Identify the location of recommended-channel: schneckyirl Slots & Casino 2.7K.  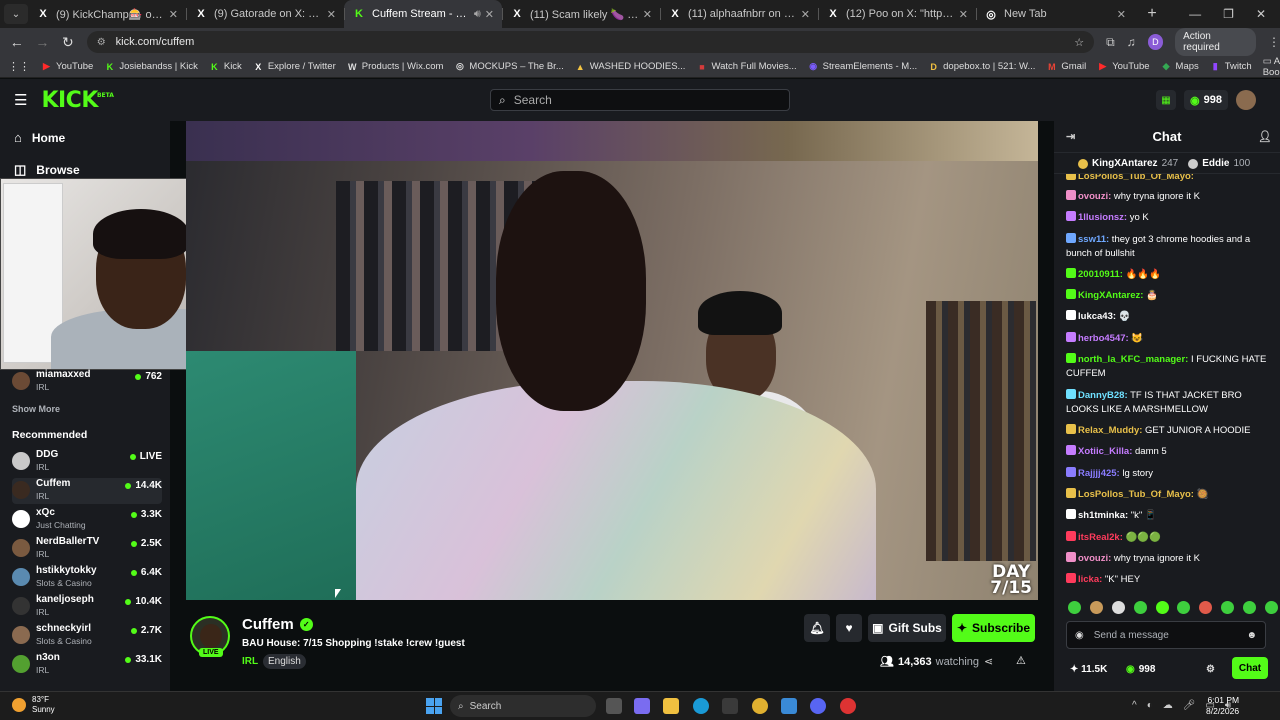
(87, 636).